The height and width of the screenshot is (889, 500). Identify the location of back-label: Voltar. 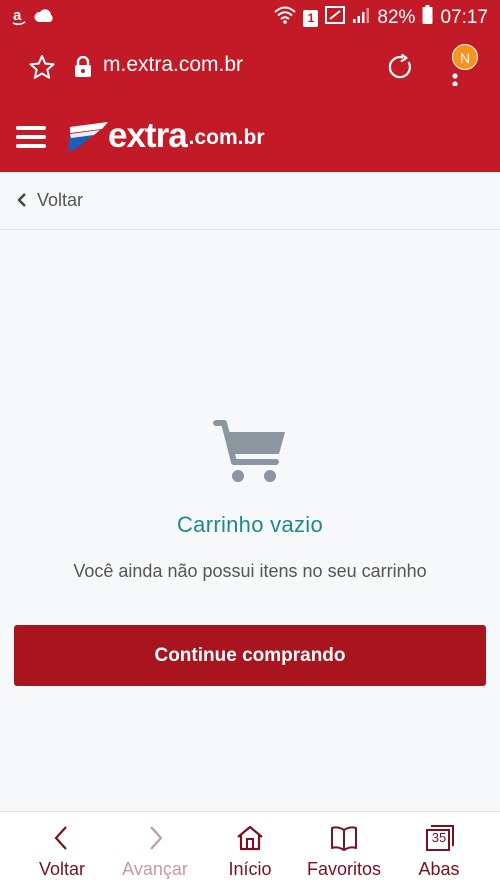
(60, 200).